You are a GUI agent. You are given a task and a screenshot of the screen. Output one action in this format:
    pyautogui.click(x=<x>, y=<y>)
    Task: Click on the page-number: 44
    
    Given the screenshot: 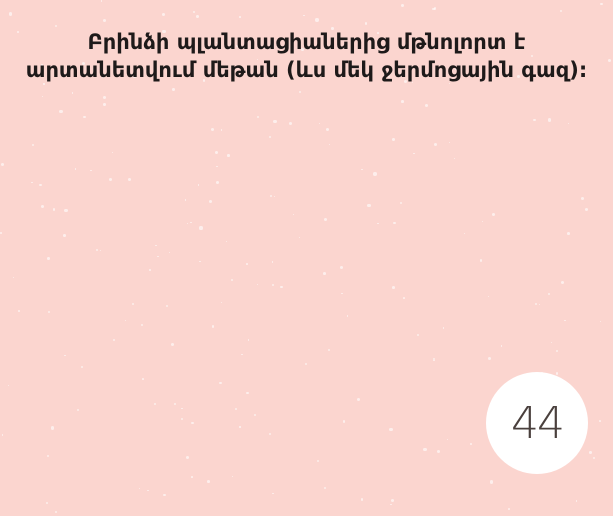 What is the action you would take?
    pyautogui.click(x=538, y=423)
    